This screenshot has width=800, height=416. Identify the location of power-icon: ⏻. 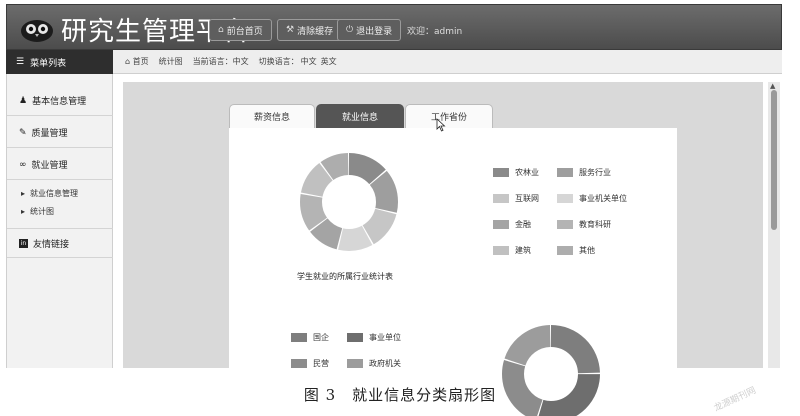
(350, 30).